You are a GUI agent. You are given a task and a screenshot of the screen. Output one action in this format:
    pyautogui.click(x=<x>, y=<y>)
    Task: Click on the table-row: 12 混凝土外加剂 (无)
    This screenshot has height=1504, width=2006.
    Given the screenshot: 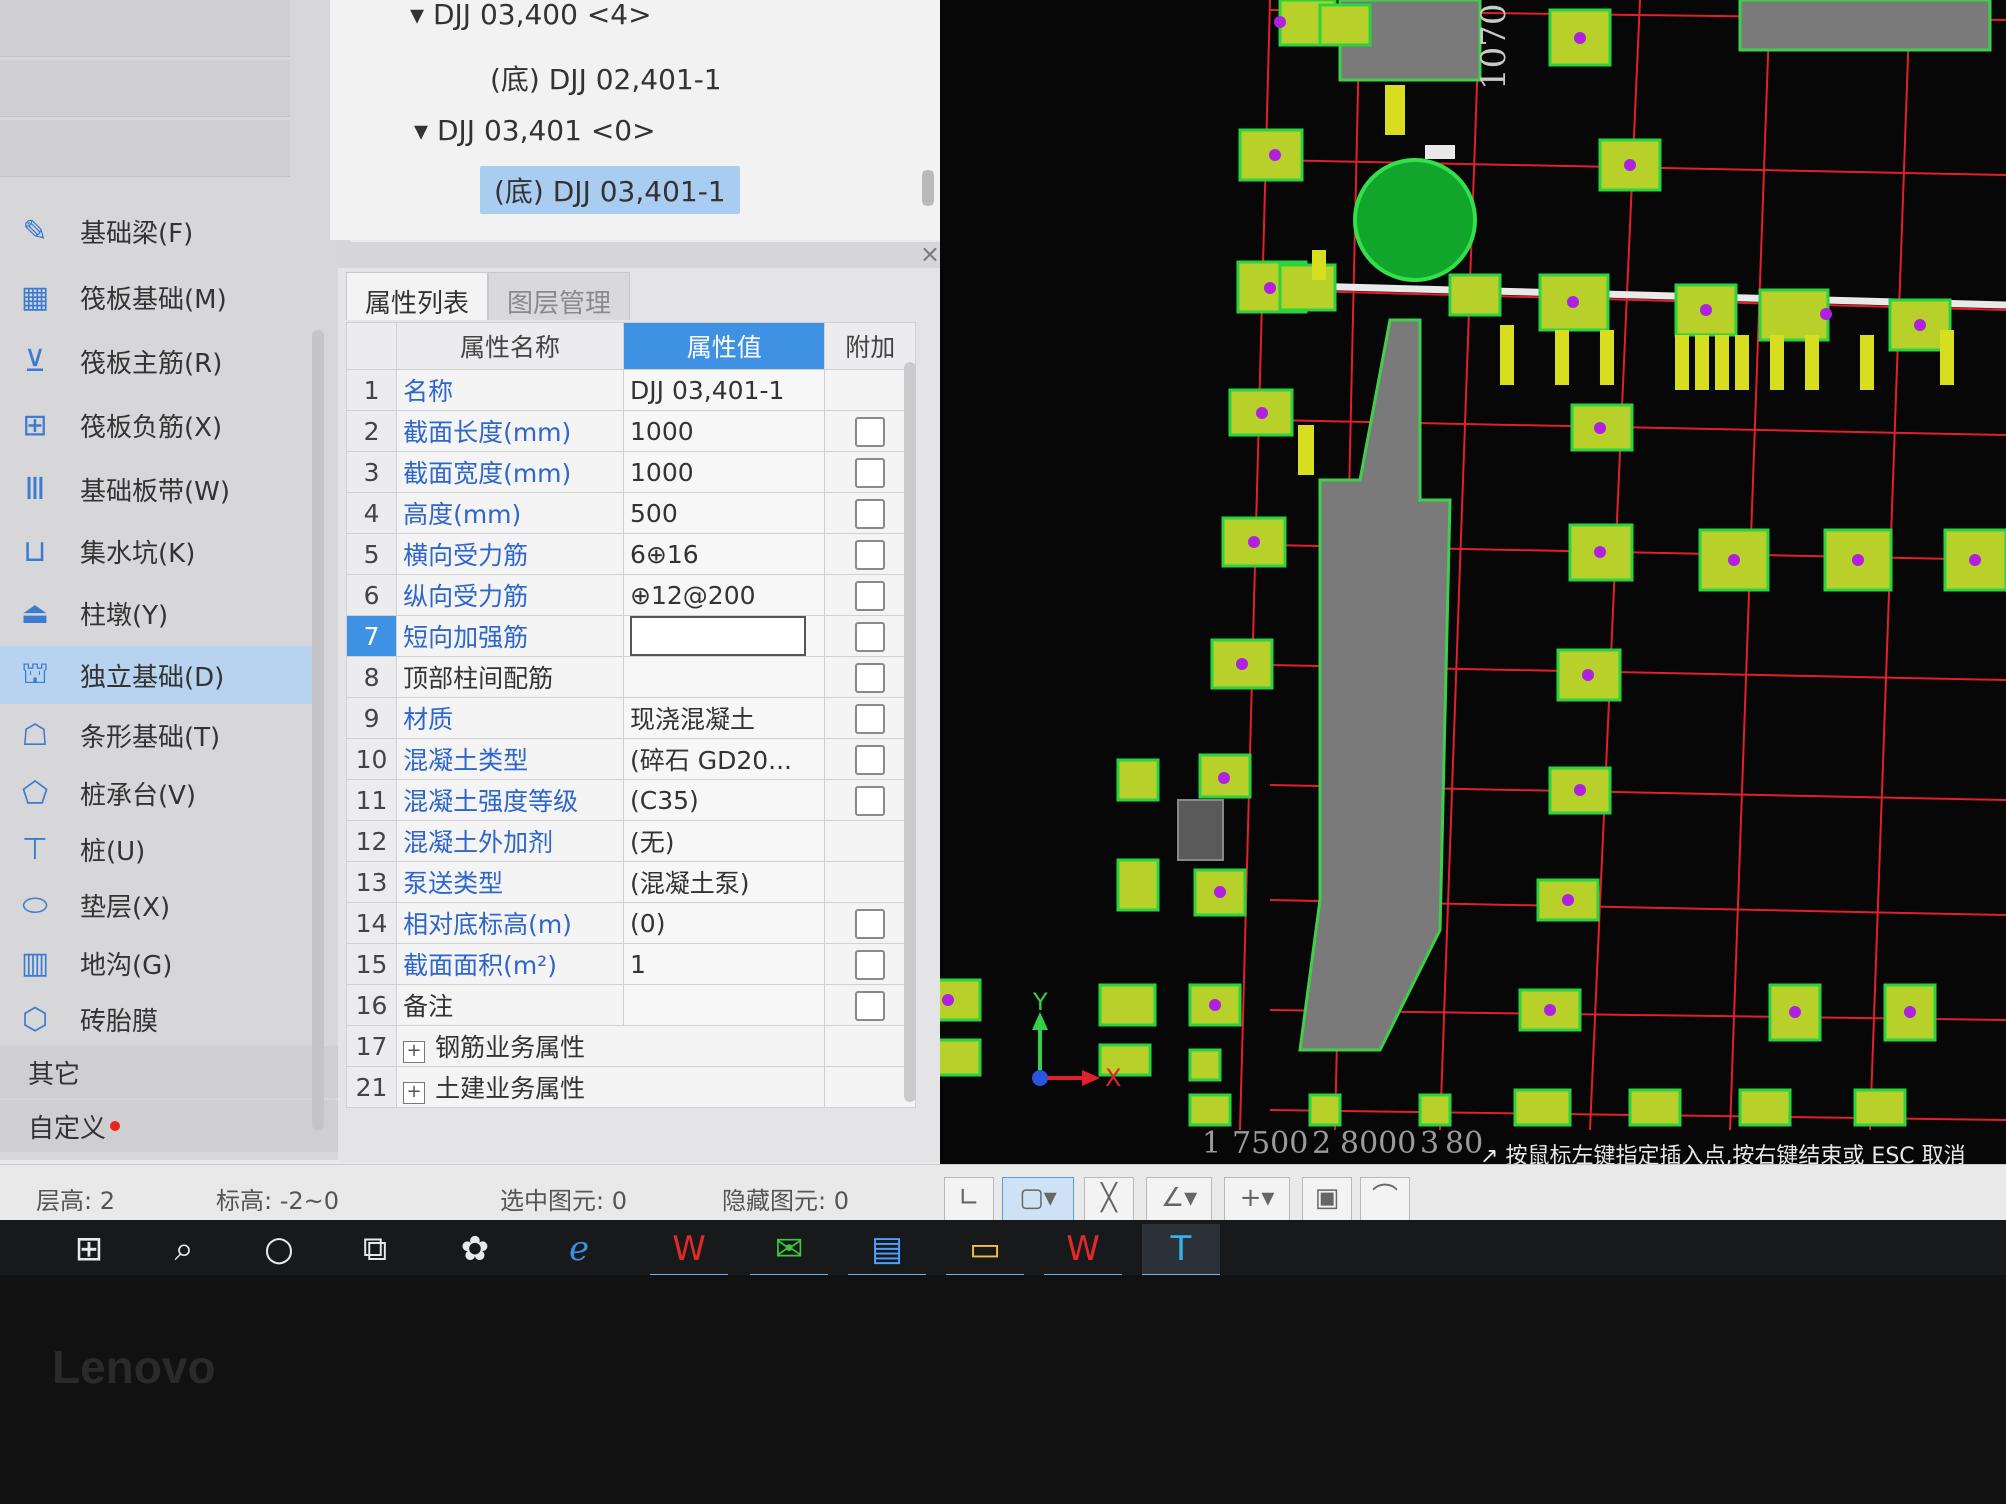 What is the action you would take?
    pyautogui.click(x=630, y=841)
    